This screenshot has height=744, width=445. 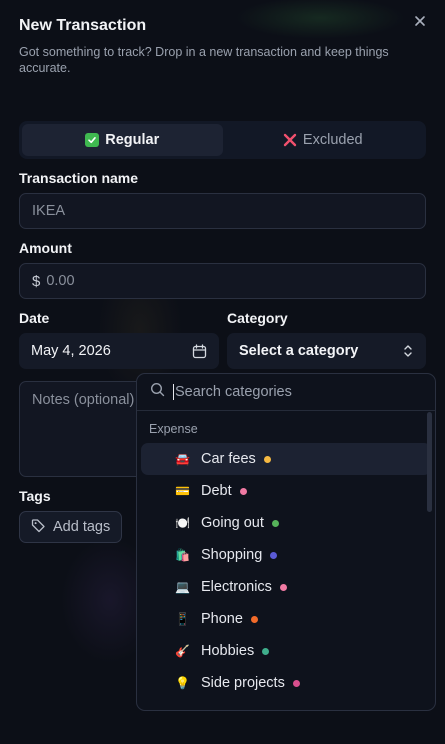 I want to click on category-emoji-icon: 🎸, so click(x=182, y=651).